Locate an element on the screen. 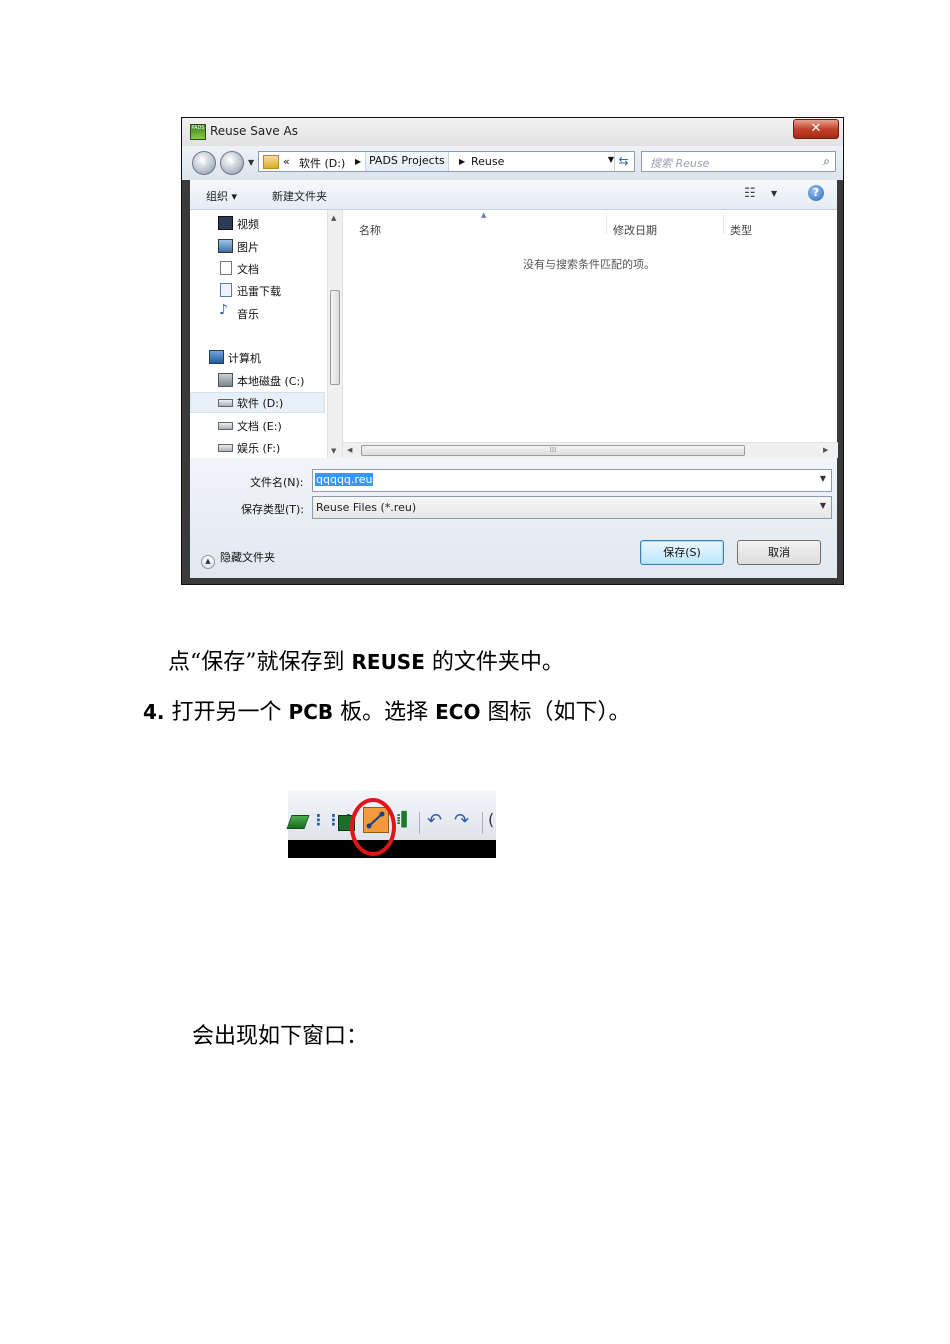 The width and height of the screenshot is (950, 1344). search-box: 搜索 Reuse ⌕ is located at coordinates (738, 161).